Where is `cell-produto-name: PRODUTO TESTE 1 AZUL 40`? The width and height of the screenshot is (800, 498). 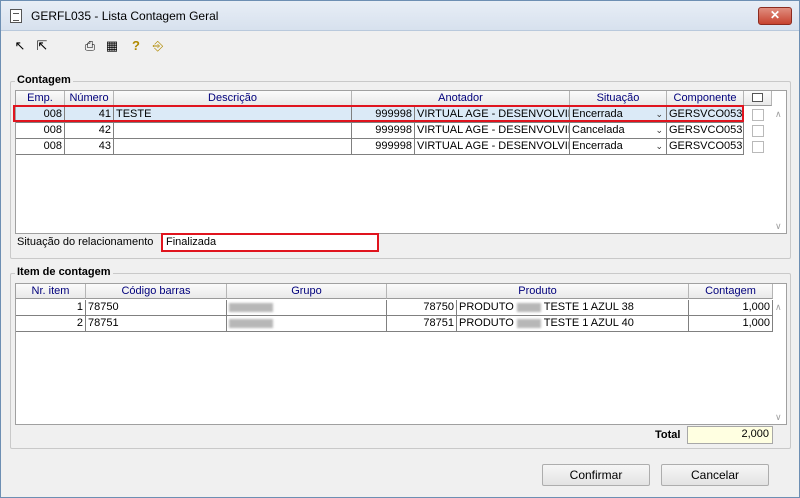
cell-produto-name: PRODUTO TESTE 1 AZUL 40 is located at coordinates (573, 324).